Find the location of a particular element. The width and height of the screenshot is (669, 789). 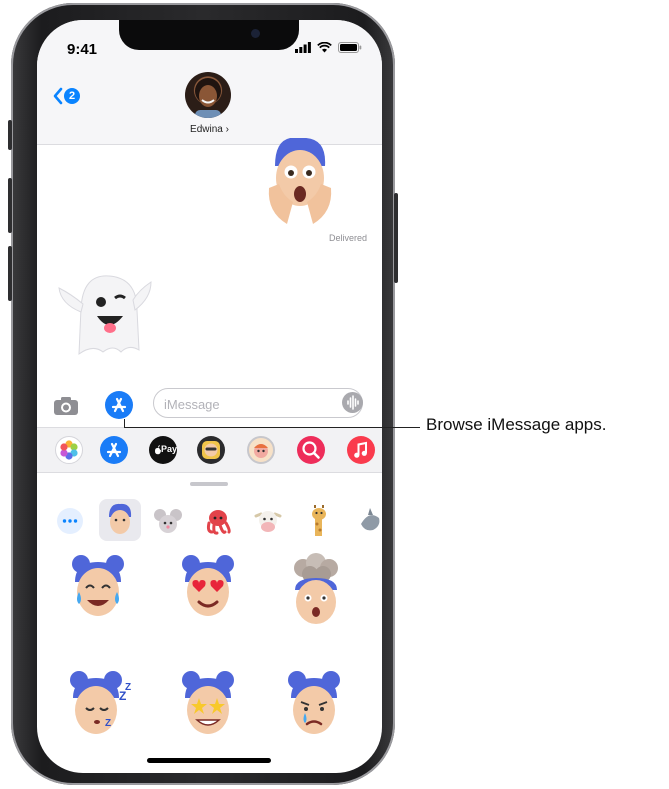

chevron-left-icon is located at coordinates (58, 96).